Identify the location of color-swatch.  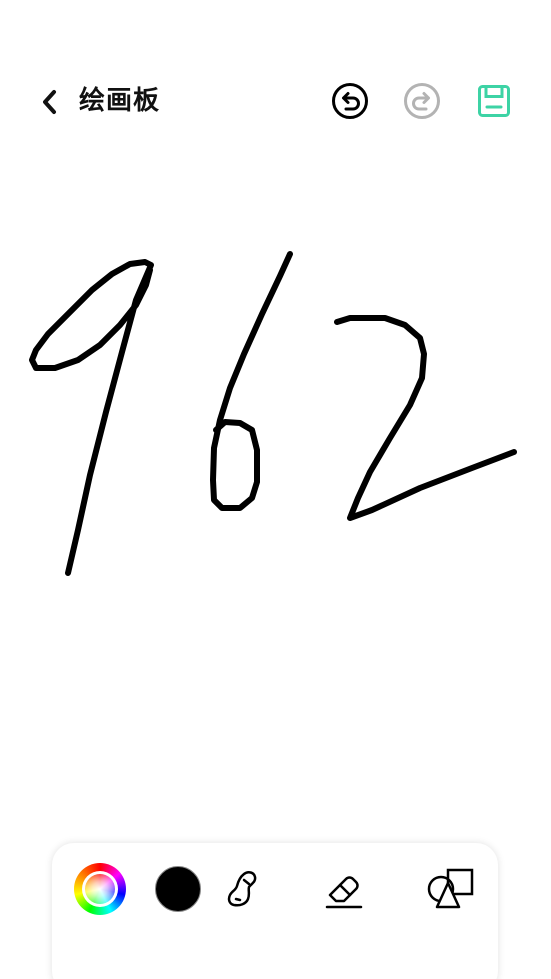
(178, 889).